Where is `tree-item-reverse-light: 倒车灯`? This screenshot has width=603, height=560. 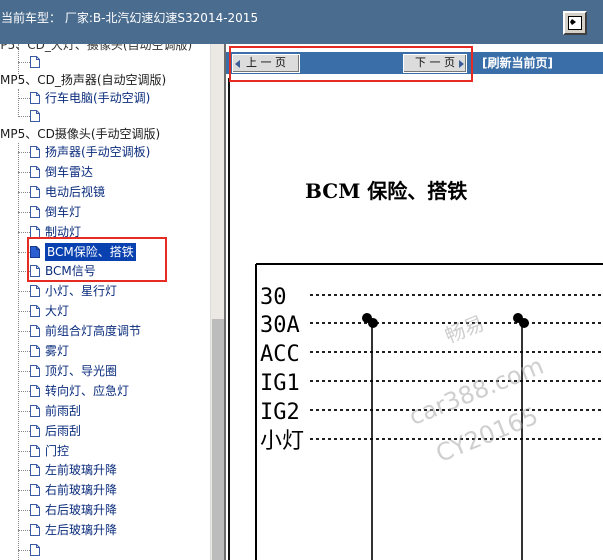
tree-item-reverse-light: 倒车灯 is located at coordinates (55, 212).